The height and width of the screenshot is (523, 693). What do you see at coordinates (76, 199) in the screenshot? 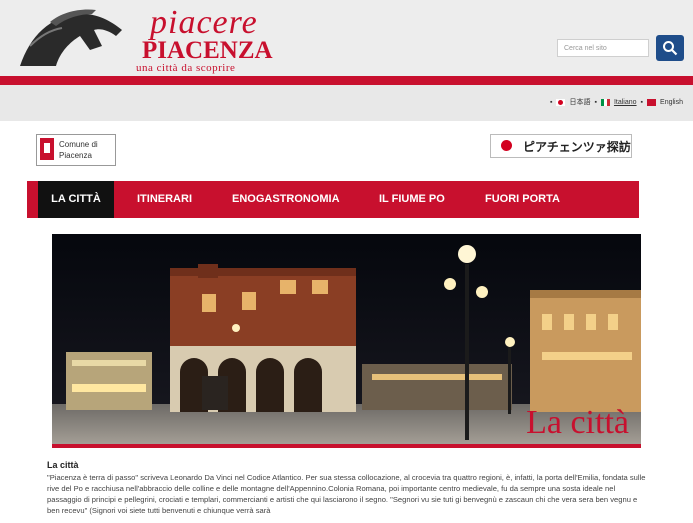
I see `nav-la-citta: LA CITTÀ` at bounding box center [76, 199].